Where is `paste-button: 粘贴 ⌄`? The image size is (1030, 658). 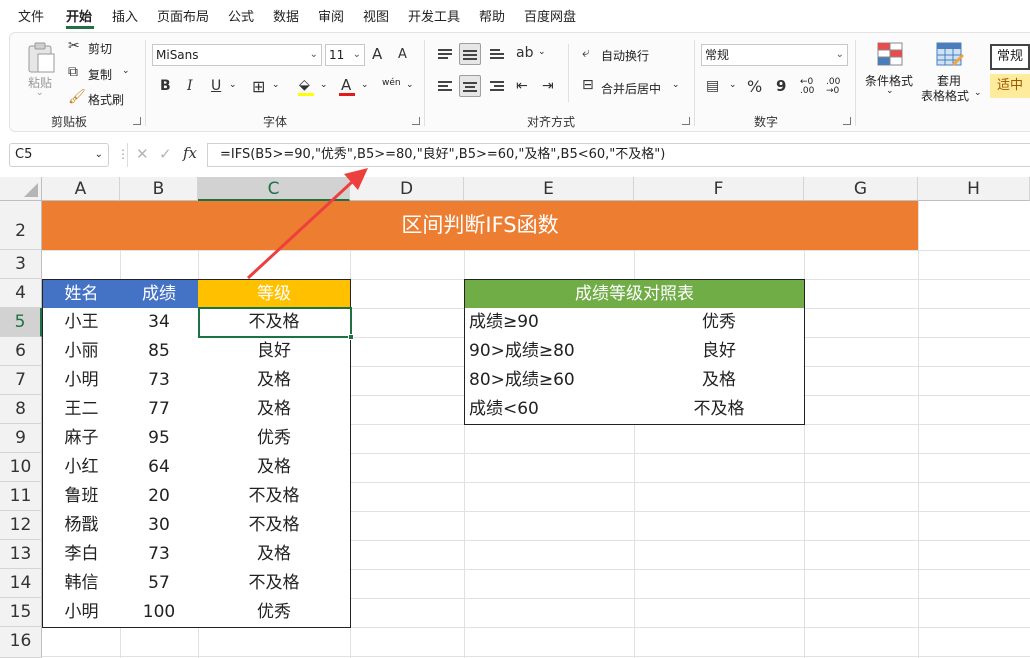
paste-button: 粘贴 ⌄ is located at coordinates (40, 69).